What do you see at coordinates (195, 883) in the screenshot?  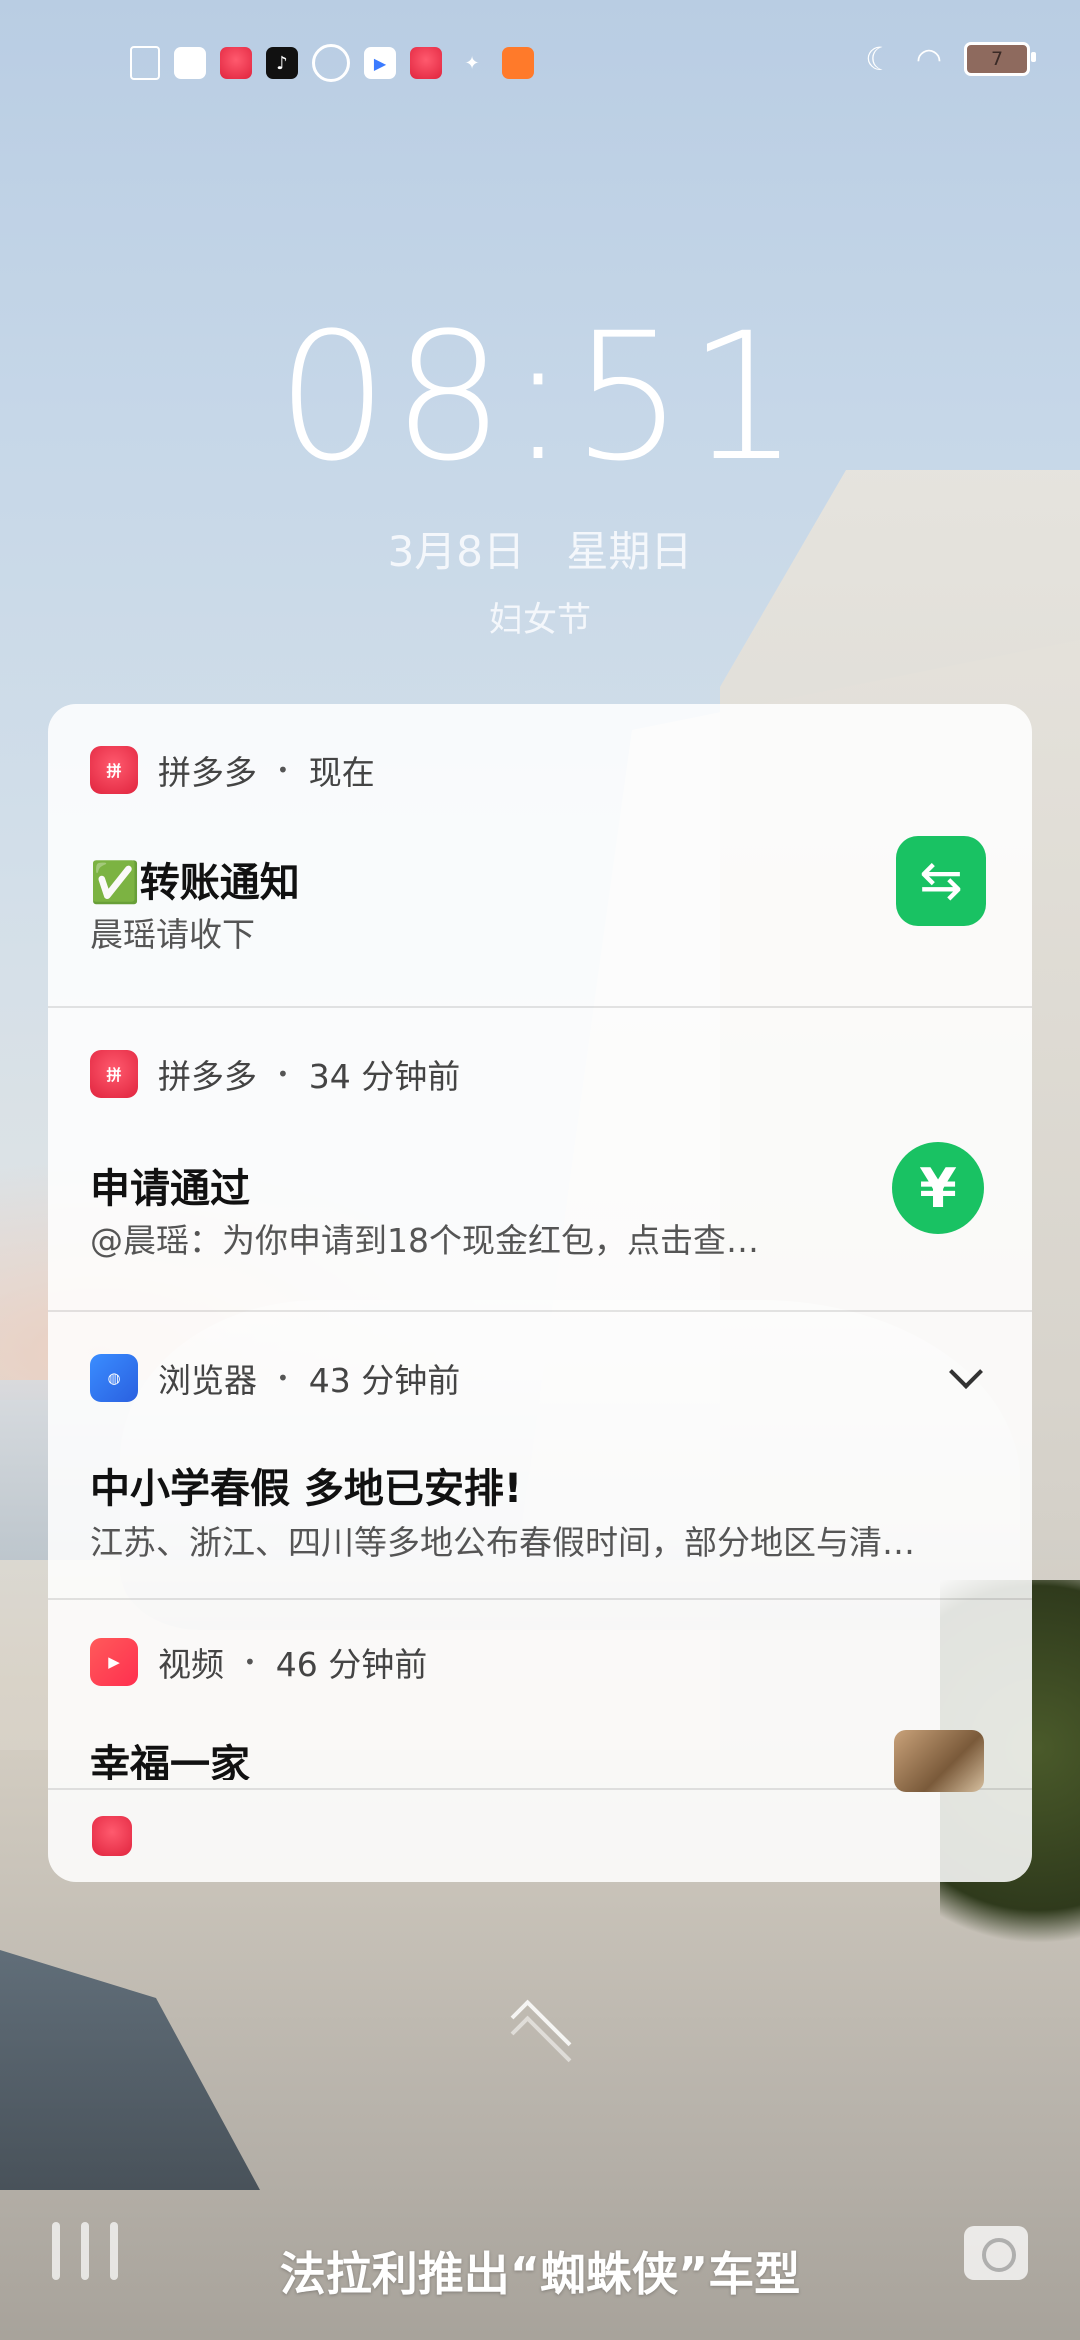 I see `notification-title: ✅转账通知` at bounding box center [195, 883].